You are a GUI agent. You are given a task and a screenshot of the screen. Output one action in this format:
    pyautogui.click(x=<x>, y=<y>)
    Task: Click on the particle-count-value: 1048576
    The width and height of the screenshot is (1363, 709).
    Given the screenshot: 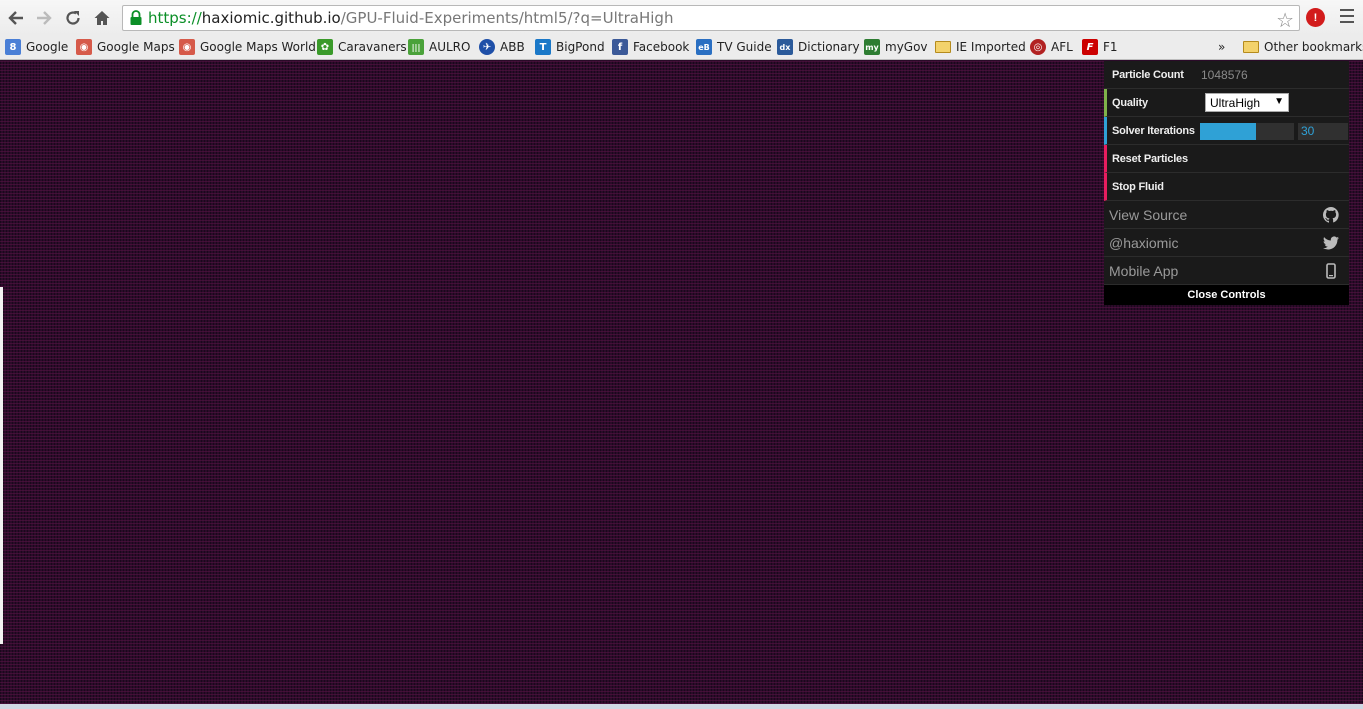 What is the action you would take?
    pyautogui.click(x=1224, y=74)
    